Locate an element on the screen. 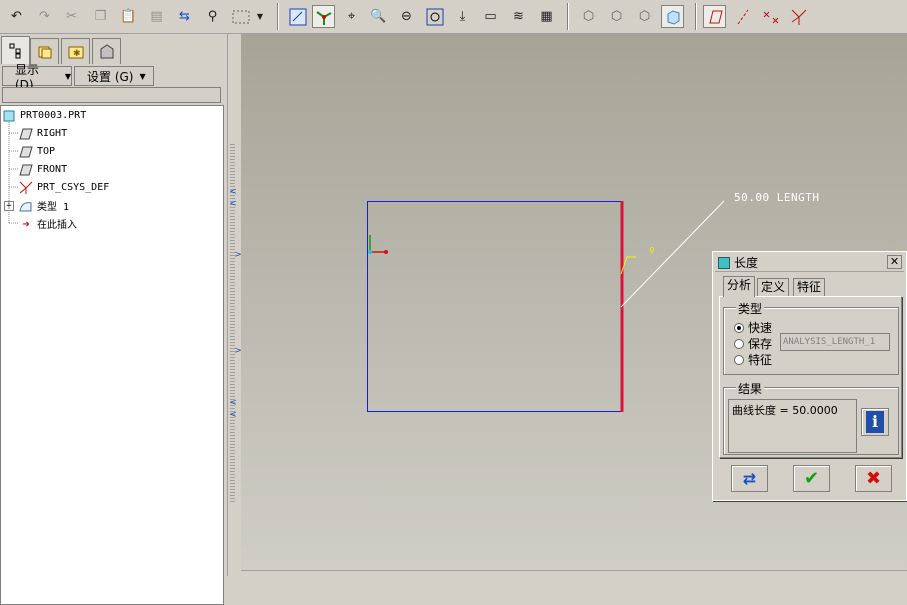 This screenshot has height=605, width=907. show-menu-button: 显示 (D) ▼ is located at coordinates (37, 77).